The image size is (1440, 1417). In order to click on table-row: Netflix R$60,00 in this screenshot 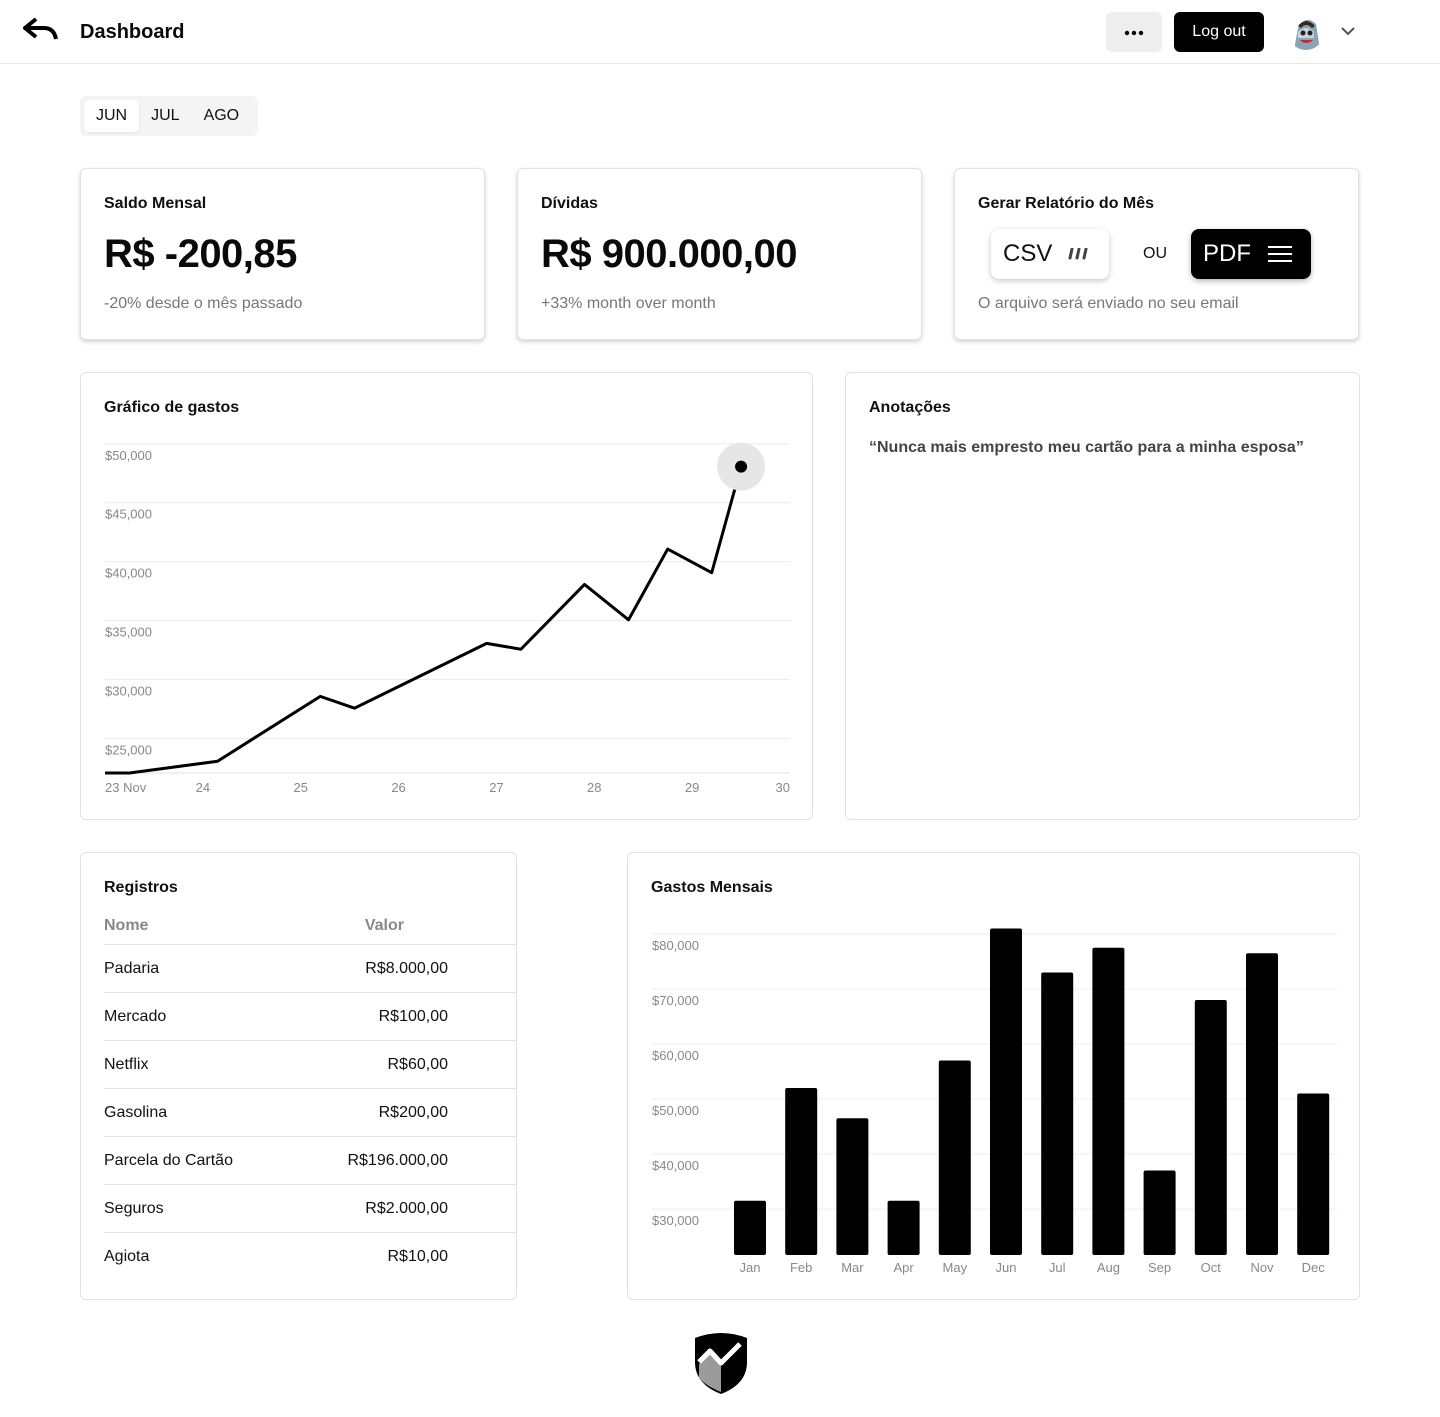, I will do `click(310, 1065)`.